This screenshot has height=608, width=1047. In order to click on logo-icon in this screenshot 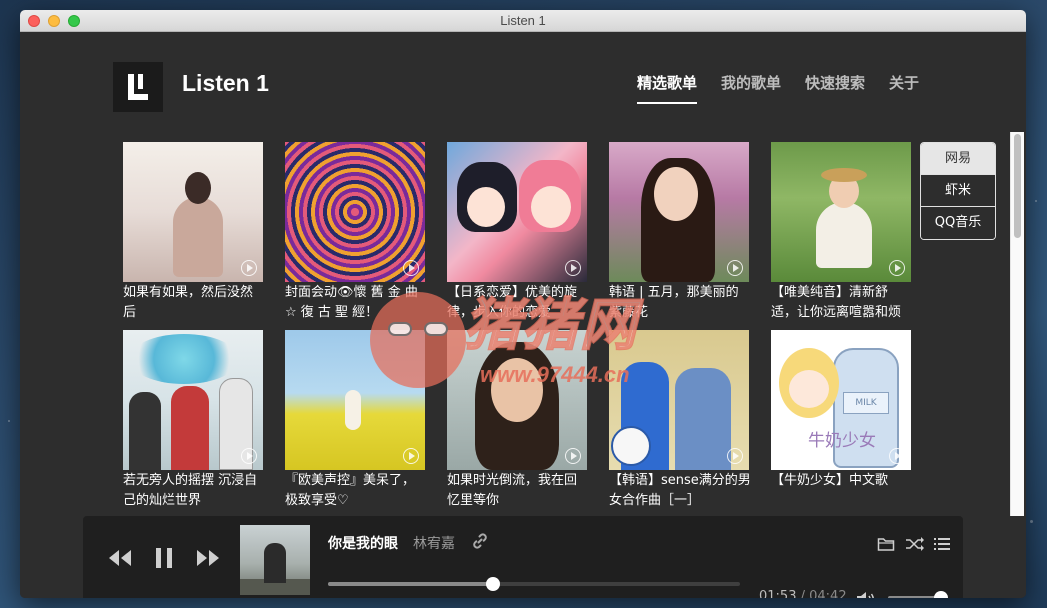, I will do `click(138, 87)`.